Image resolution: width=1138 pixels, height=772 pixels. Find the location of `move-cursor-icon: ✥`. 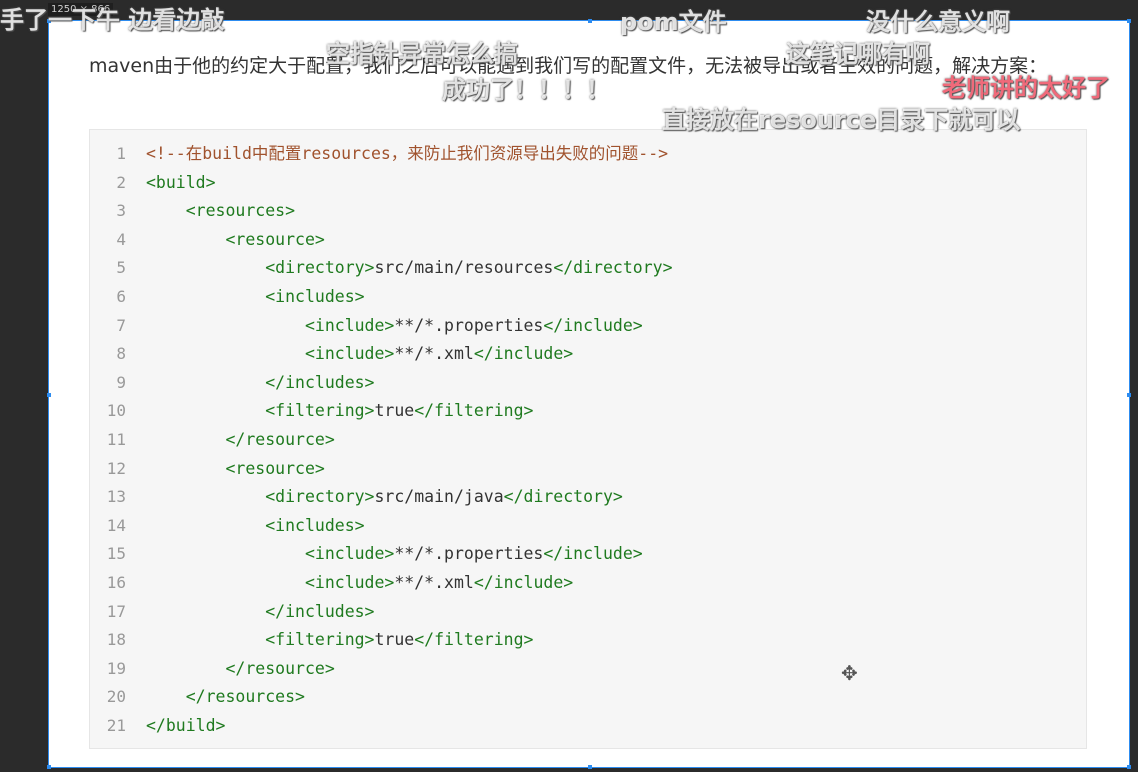

move-cursor-icon: ✥ is located at coordinates (849, 673).